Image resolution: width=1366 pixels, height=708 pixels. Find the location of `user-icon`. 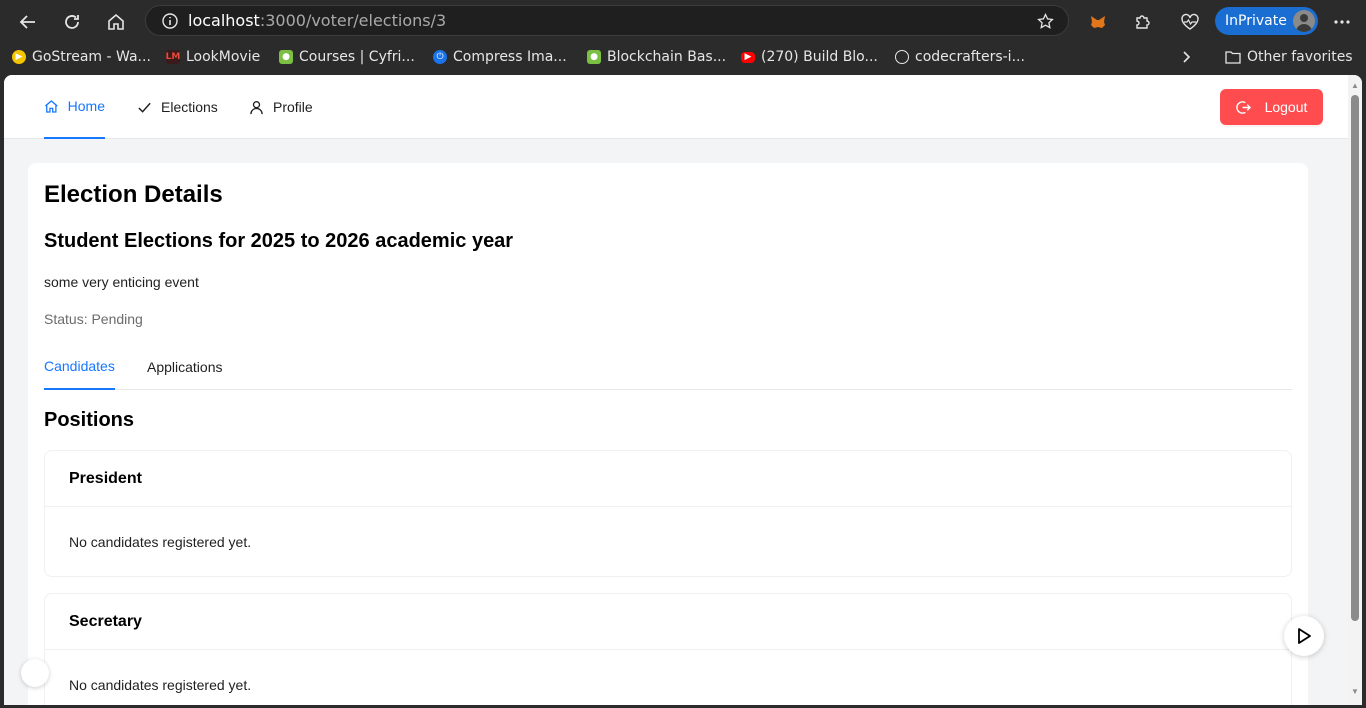

user-icon is located at coordinates (256, 107).